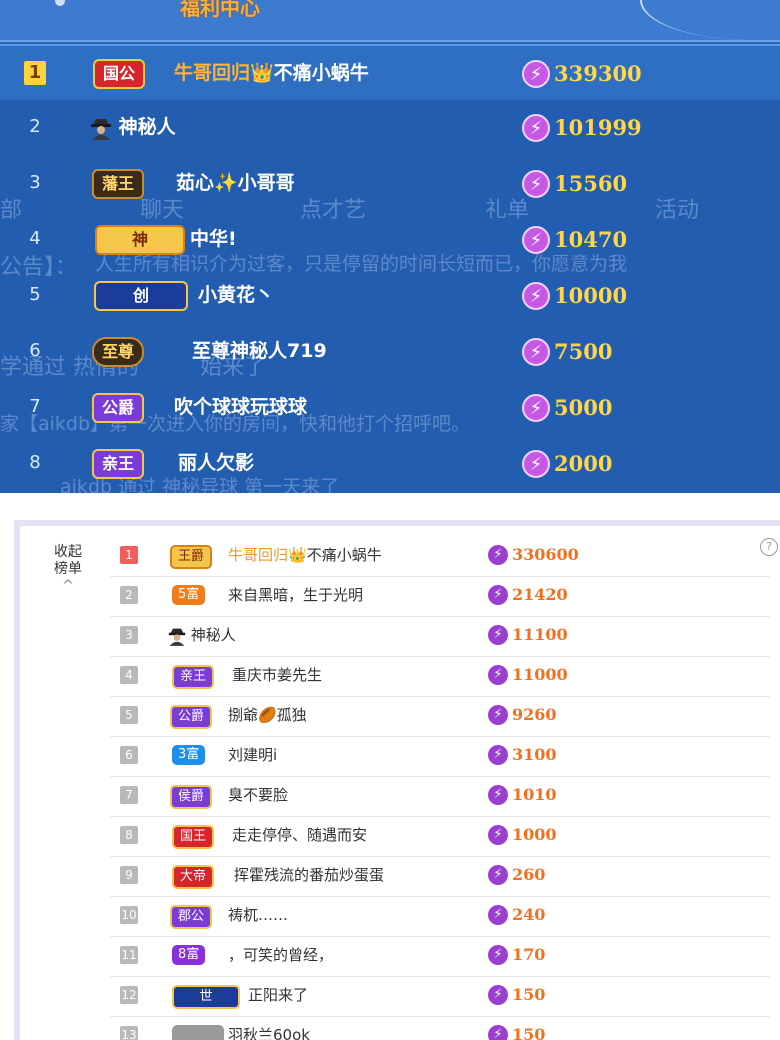 The width and height of the screenshot is (780, 1040). I want to click on rank-badge: 藩王, so click(118, 184).